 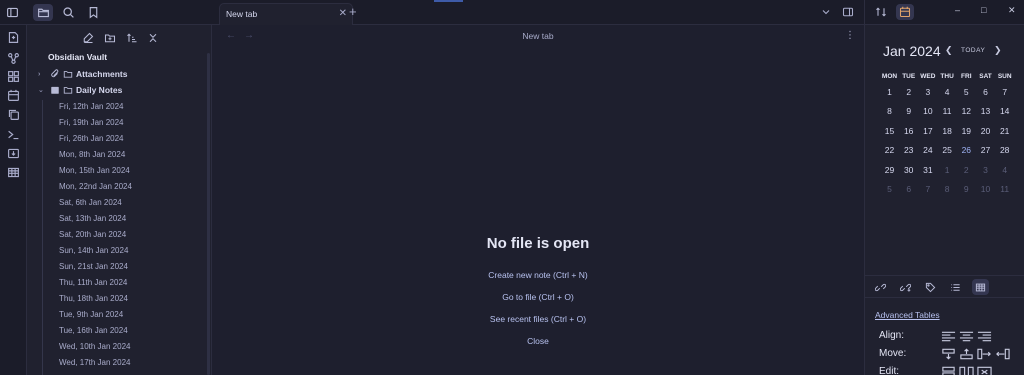 What do you see at coordinates (949, 50) in the screenshot?
I see `previous-month-icon: ❮` at bounding box center [949, 50].